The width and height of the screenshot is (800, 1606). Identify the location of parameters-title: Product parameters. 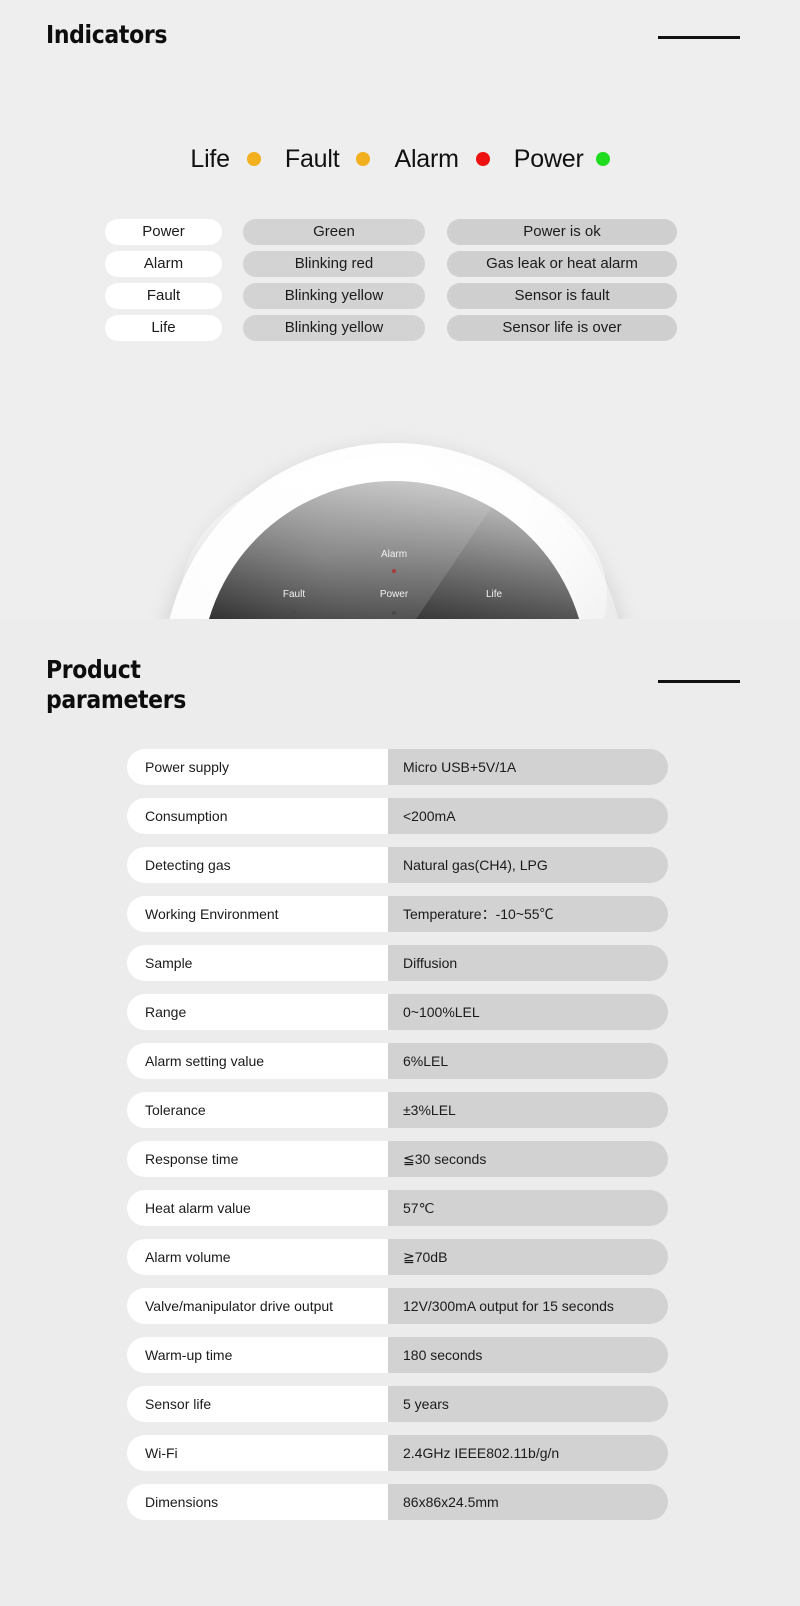
(116, 684).